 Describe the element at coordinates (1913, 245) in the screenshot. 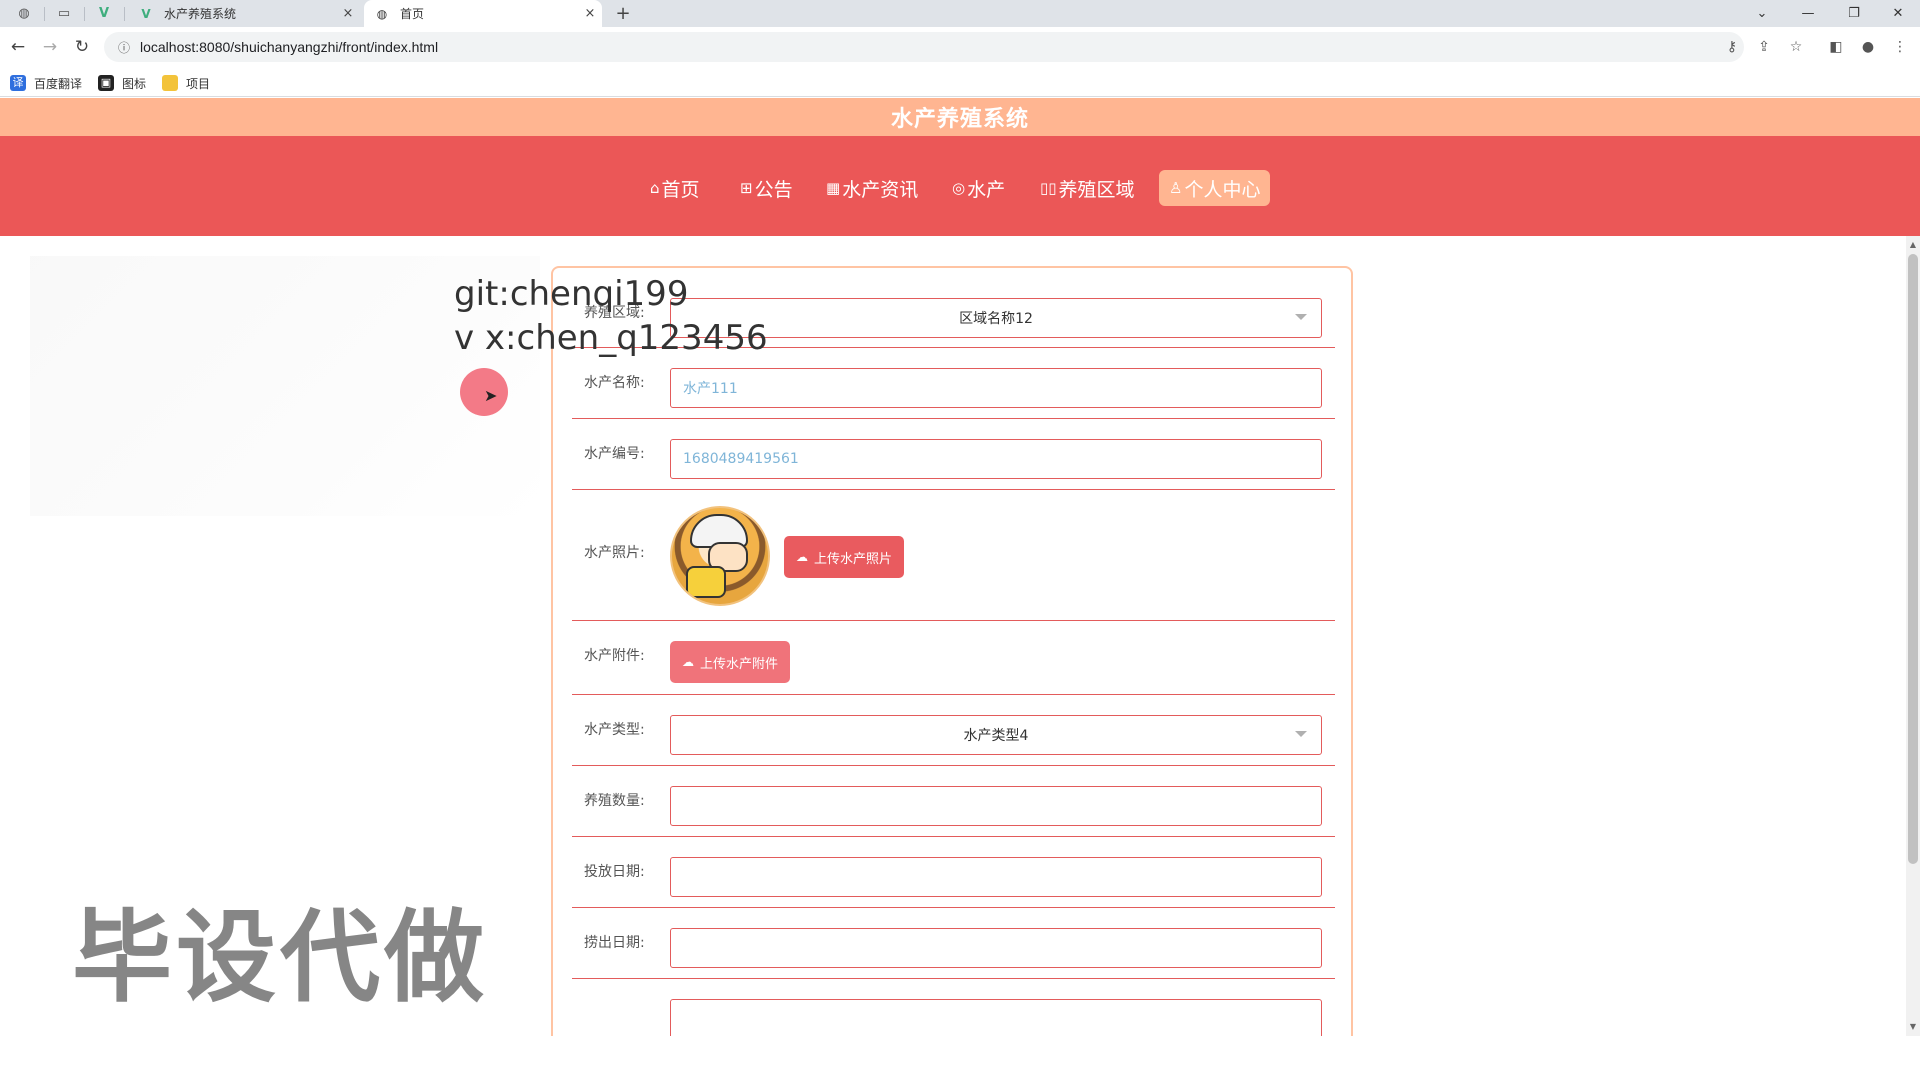

I see `scroll-up-icon: ▲` at that location.